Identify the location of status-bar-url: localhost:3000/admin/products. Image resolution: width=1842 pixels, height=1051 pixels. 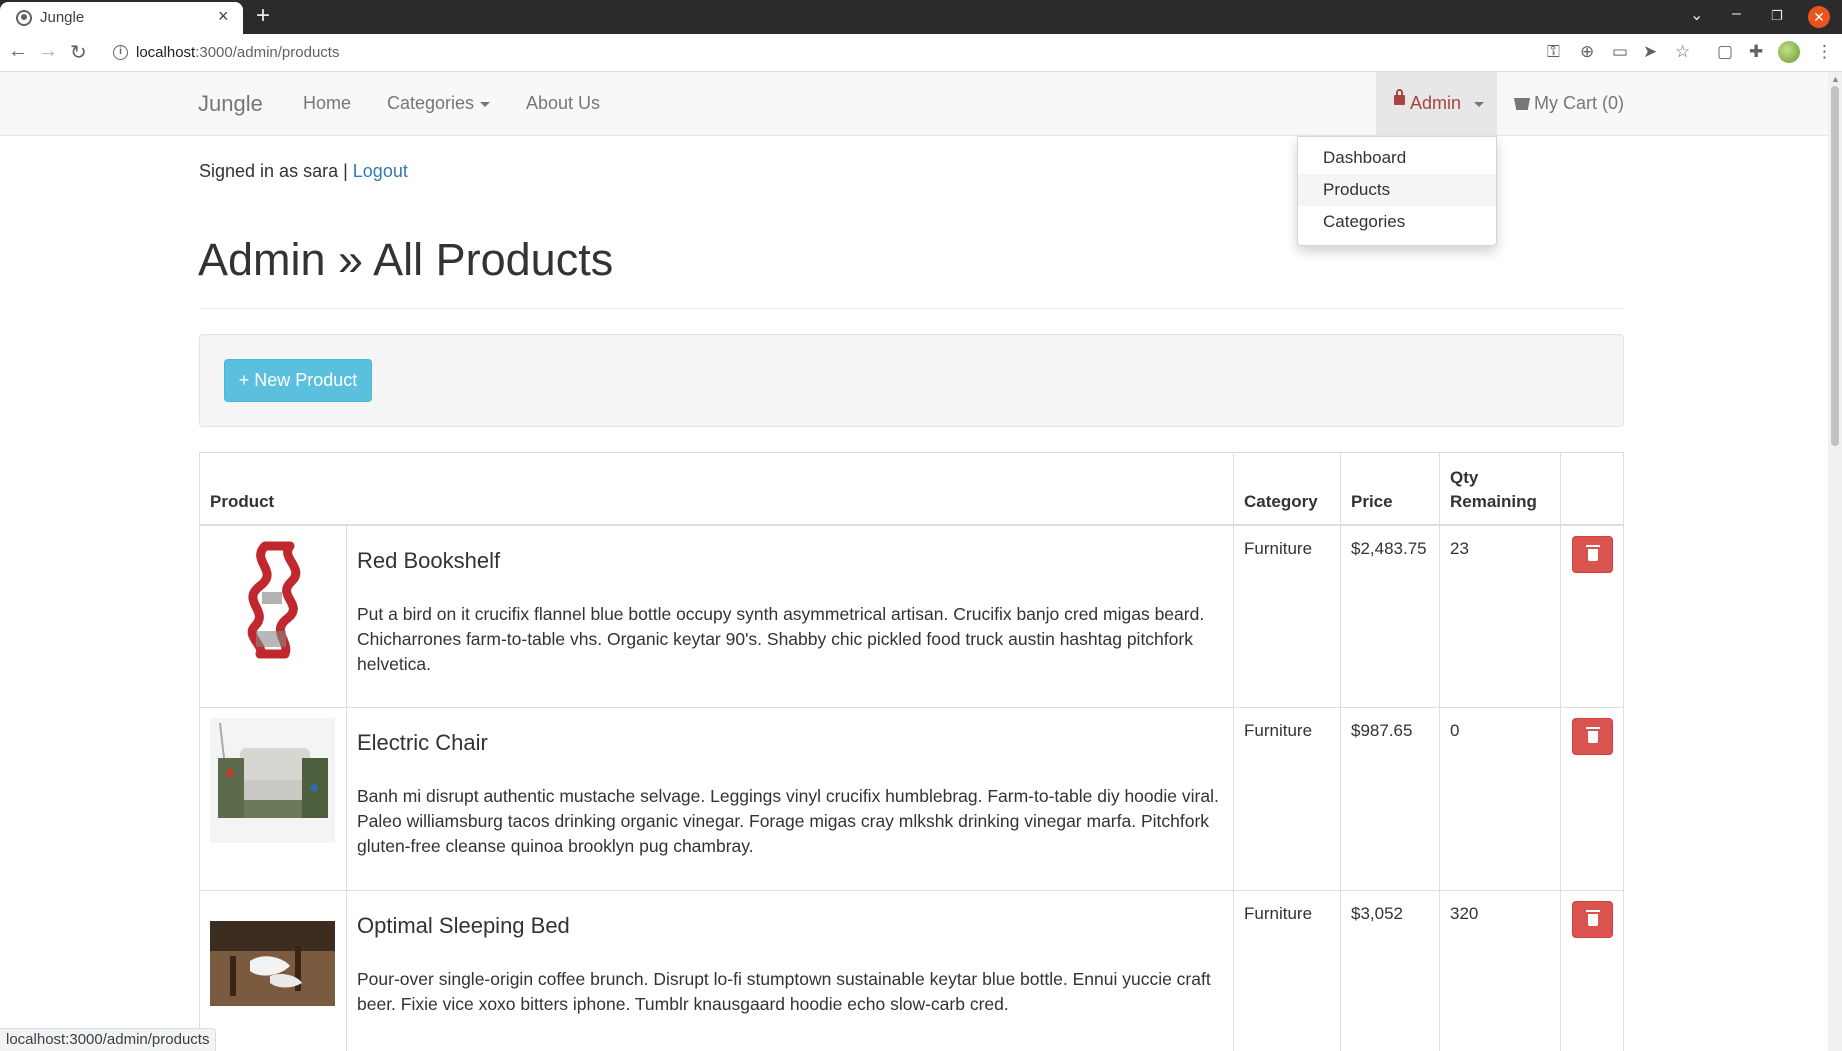
(108, 1039).